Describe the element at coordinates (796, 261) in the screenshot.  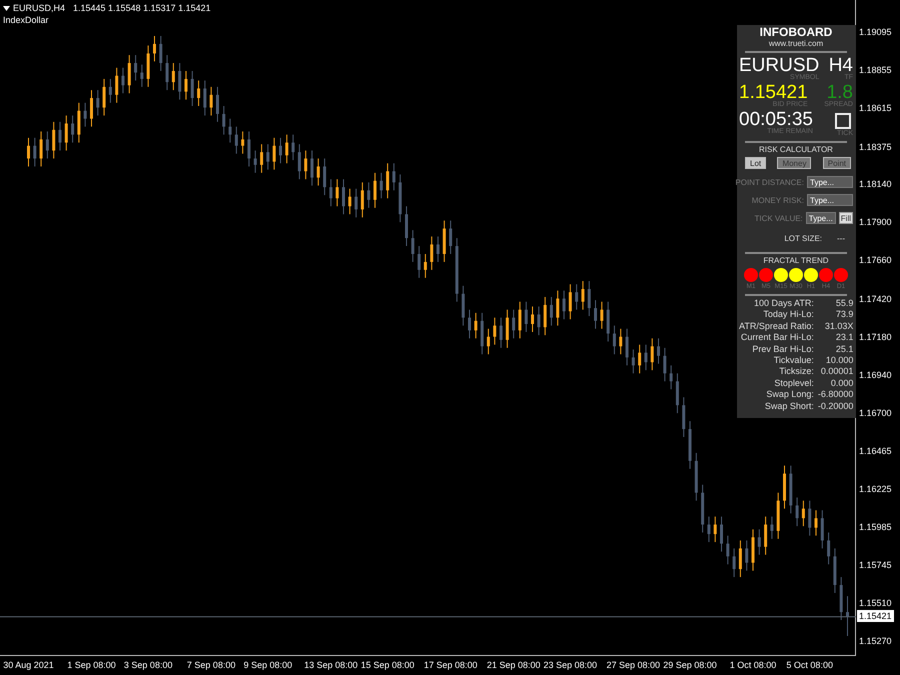
I see `fractal-trend-title: FRACTAL TREND` at that location.